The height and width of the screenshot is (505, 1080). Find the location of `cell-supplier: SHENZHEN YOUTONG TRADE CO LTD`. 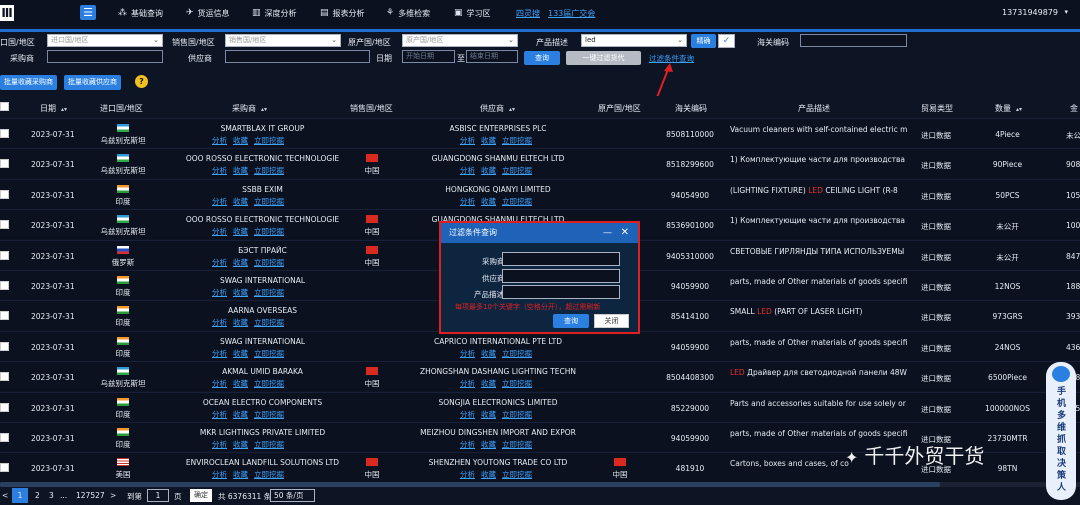

cell-supplier: SHENZHEN YOUTONG TRADE CO LTD is located at coordinates (498, 462).